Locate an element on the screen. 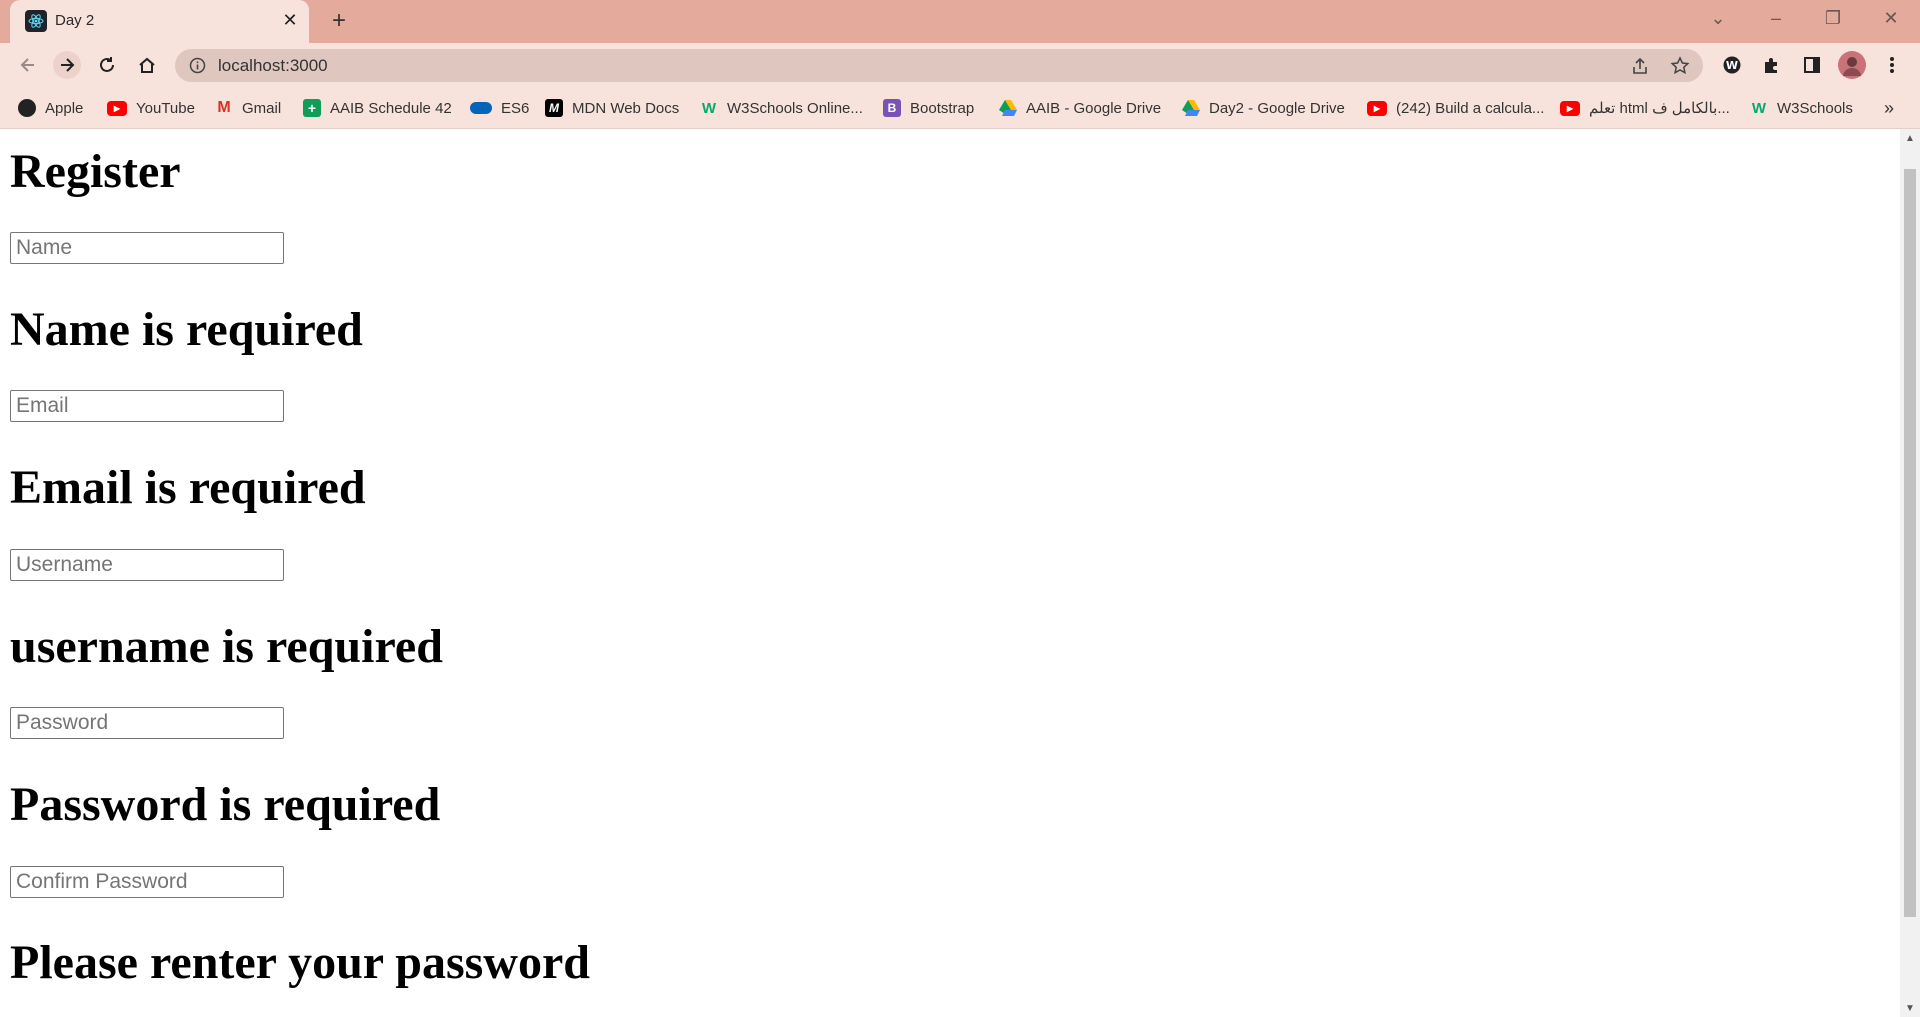 This screenshot has height=1017, width=1920. bookmark-day2-drive: Day2 - Google Drive is located at coordinates (1263, 108).